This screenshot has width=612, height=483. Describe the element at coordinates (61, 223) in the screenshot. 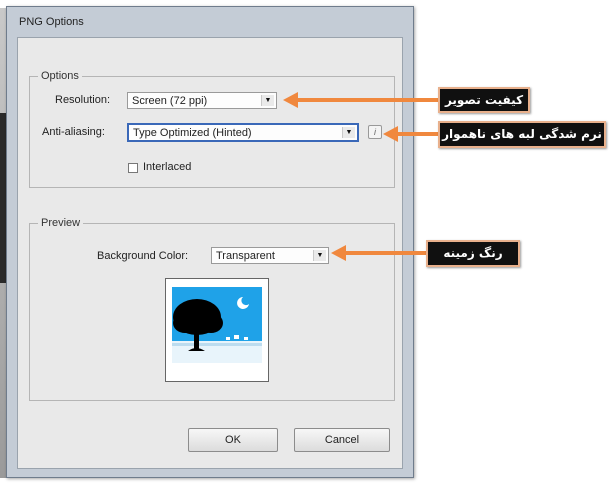

I see `preview-legend: Preview` at that location.